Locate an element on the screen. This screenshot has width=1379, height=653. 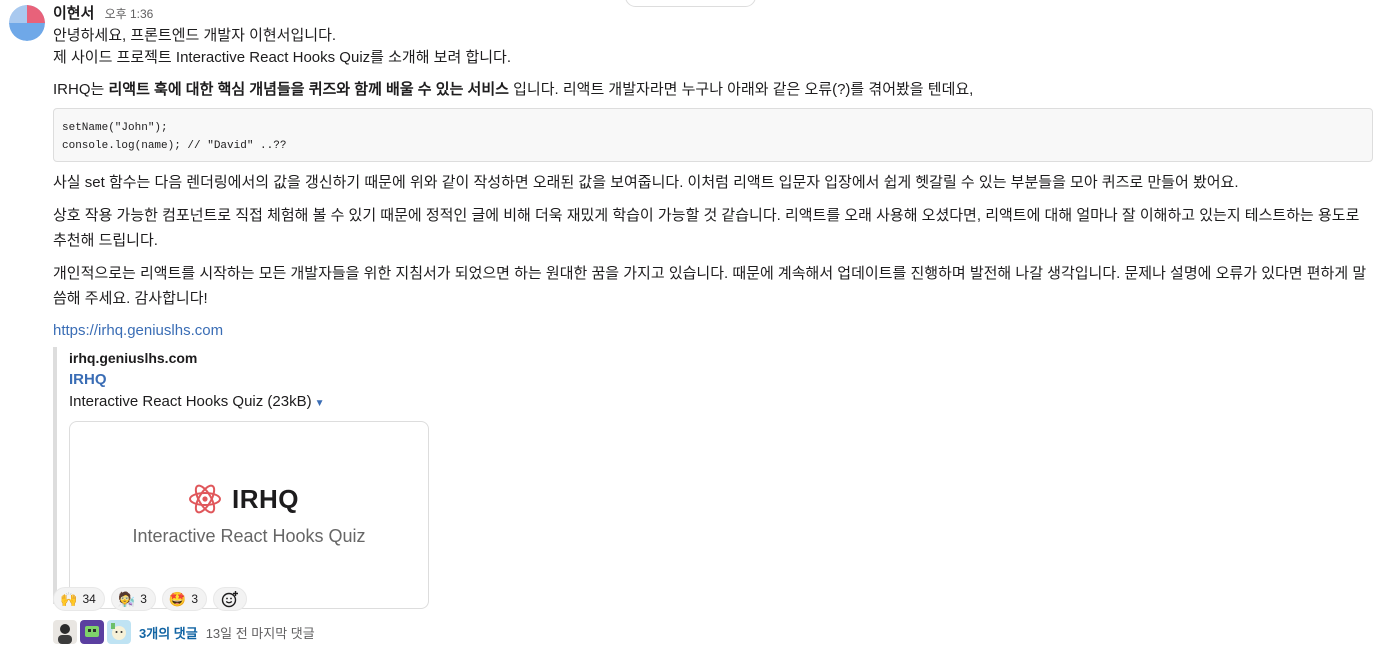
unfurl-site: irhq.geniuslhs.com is located at coordinates (133, 358).